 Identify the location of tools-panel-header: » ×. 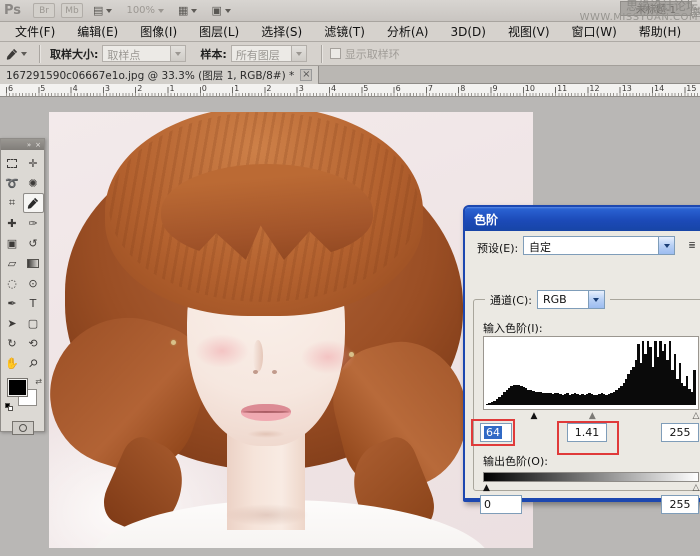
(22, 144).